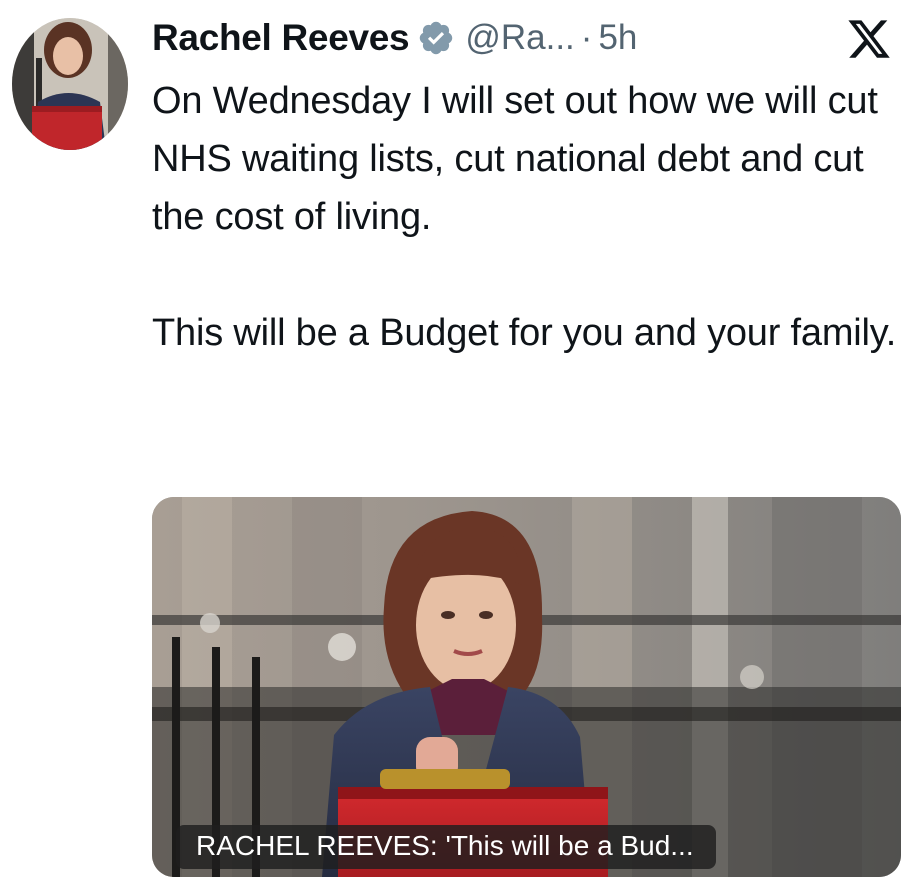 This screenshot has height=877, width=905. Describe the element at coordinates (869, 39) in the screenshot. I see `x-logo-icon` at that location.